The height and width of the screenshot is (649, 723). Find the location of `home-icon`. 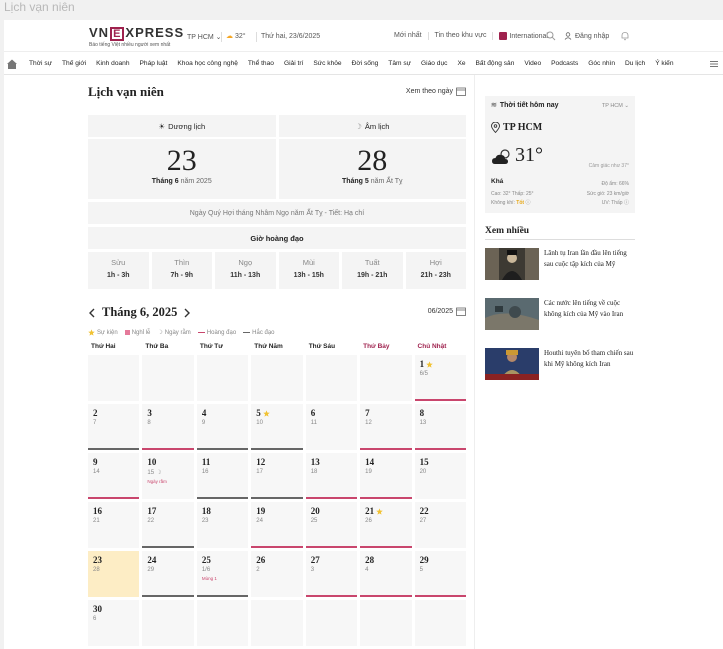

home-icon is located at coordinates (12, 64).